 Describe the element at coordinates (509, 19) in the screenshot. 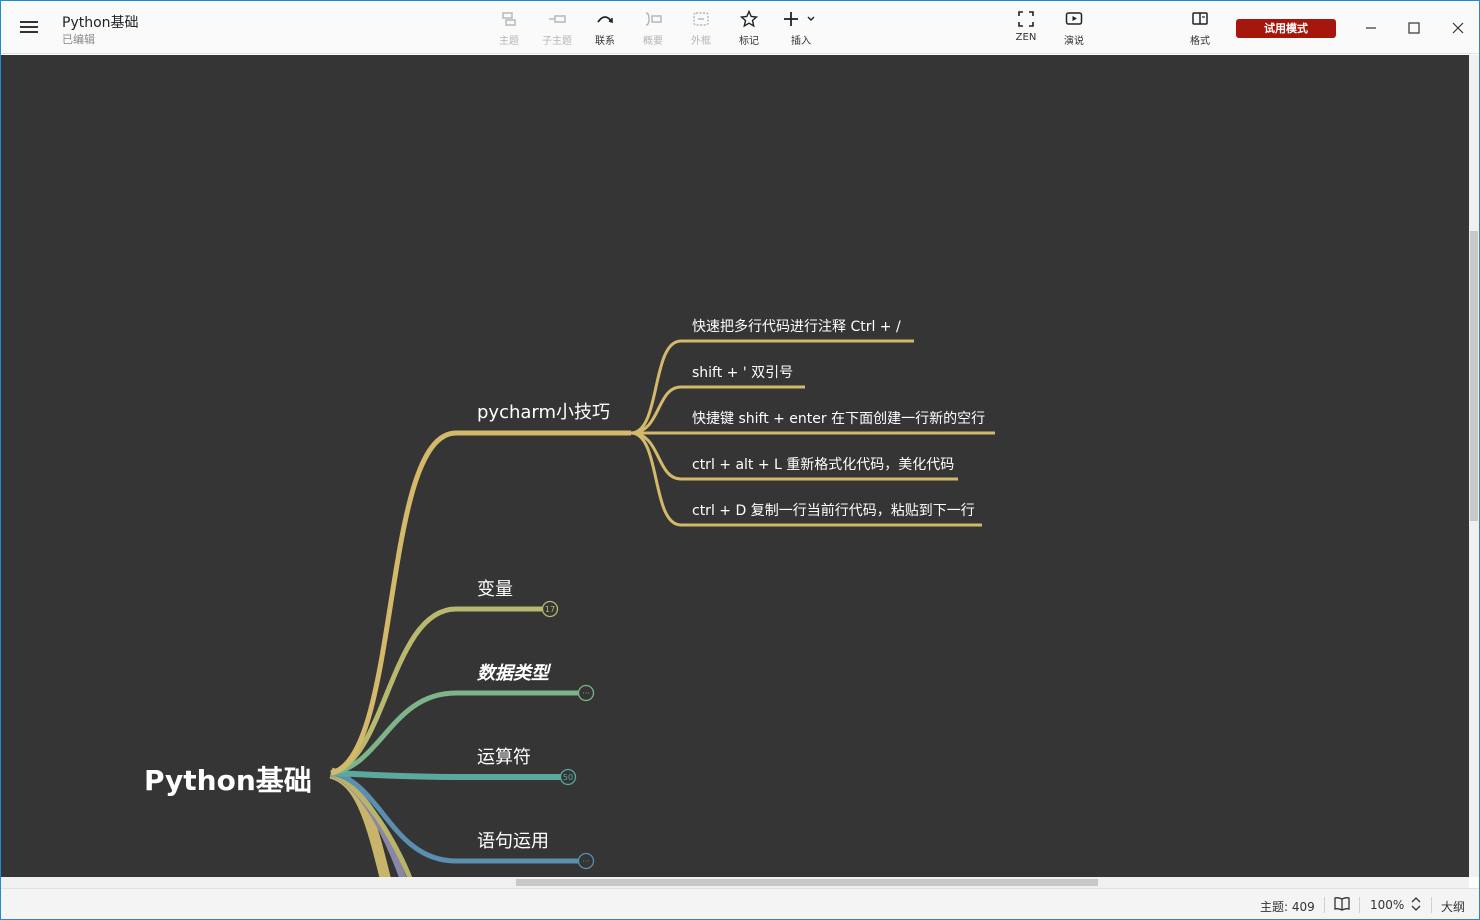

I see `topic-icon` at that location.